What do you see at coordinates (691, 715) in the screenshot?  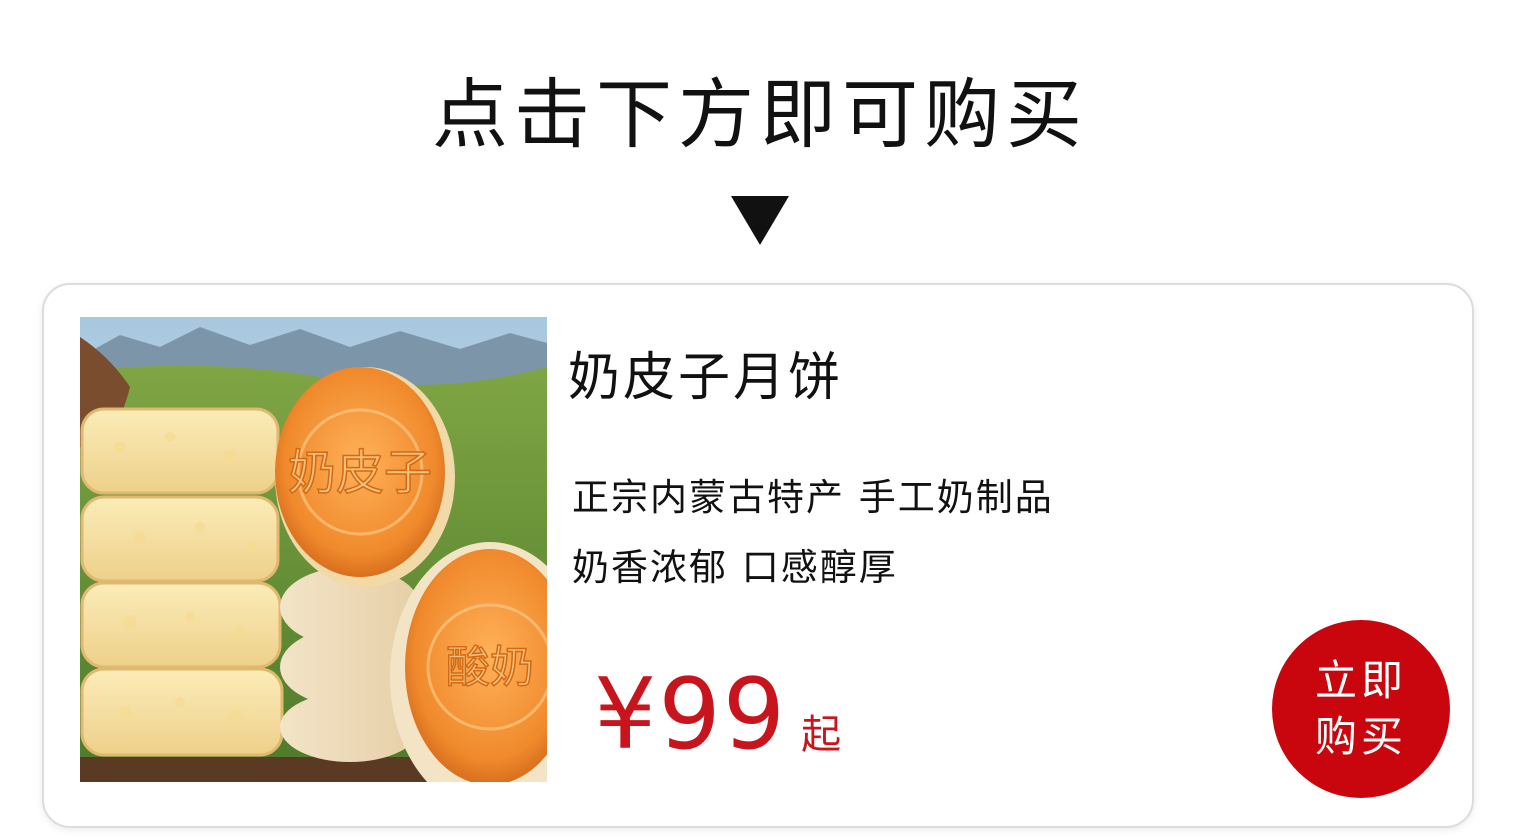 I see `price-value: ¥99` at bounding box center [691, 715].